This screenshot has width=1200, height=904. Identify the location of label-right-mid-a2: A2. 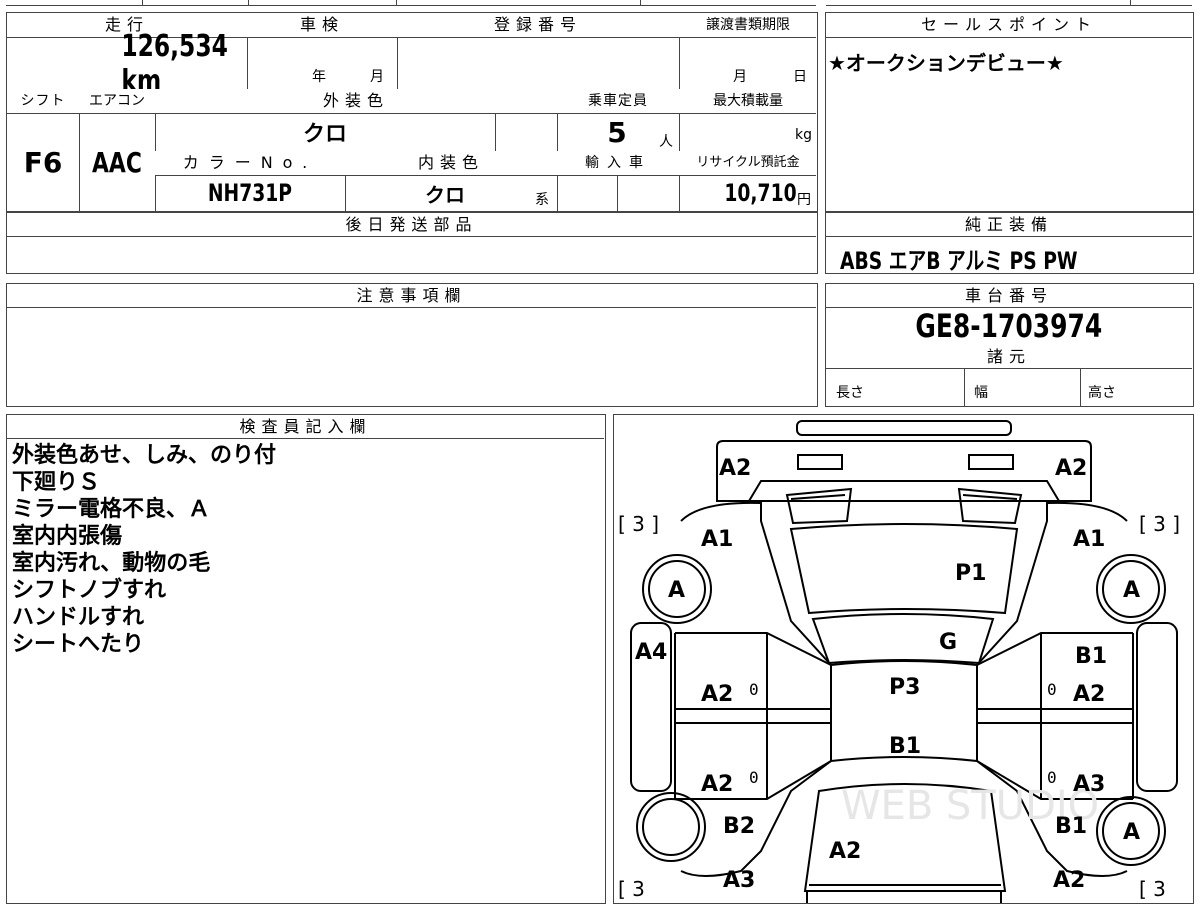
(1089, 694).